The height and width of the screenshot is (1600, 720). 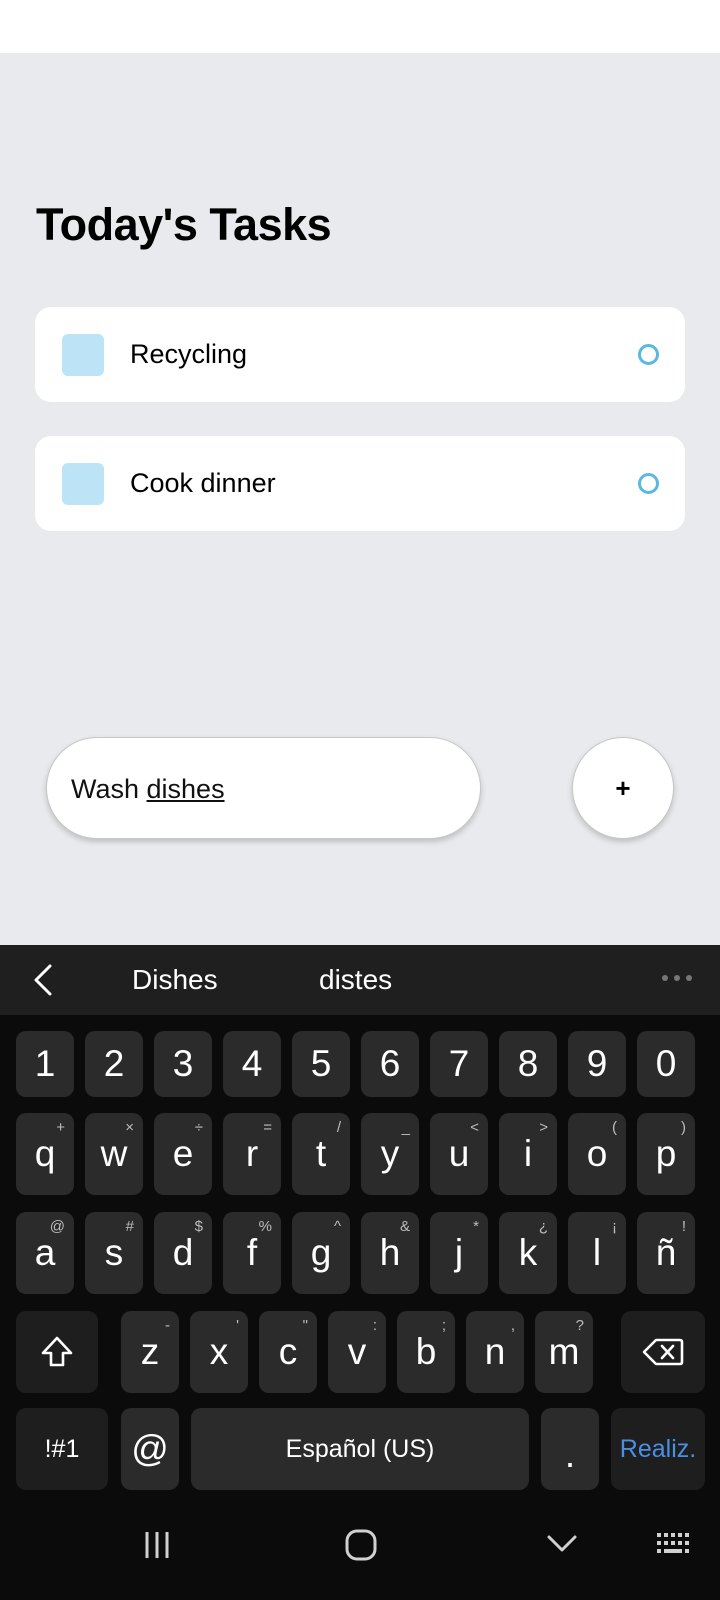 I want to click on backspace-icon, so click(x=663, y=1352).